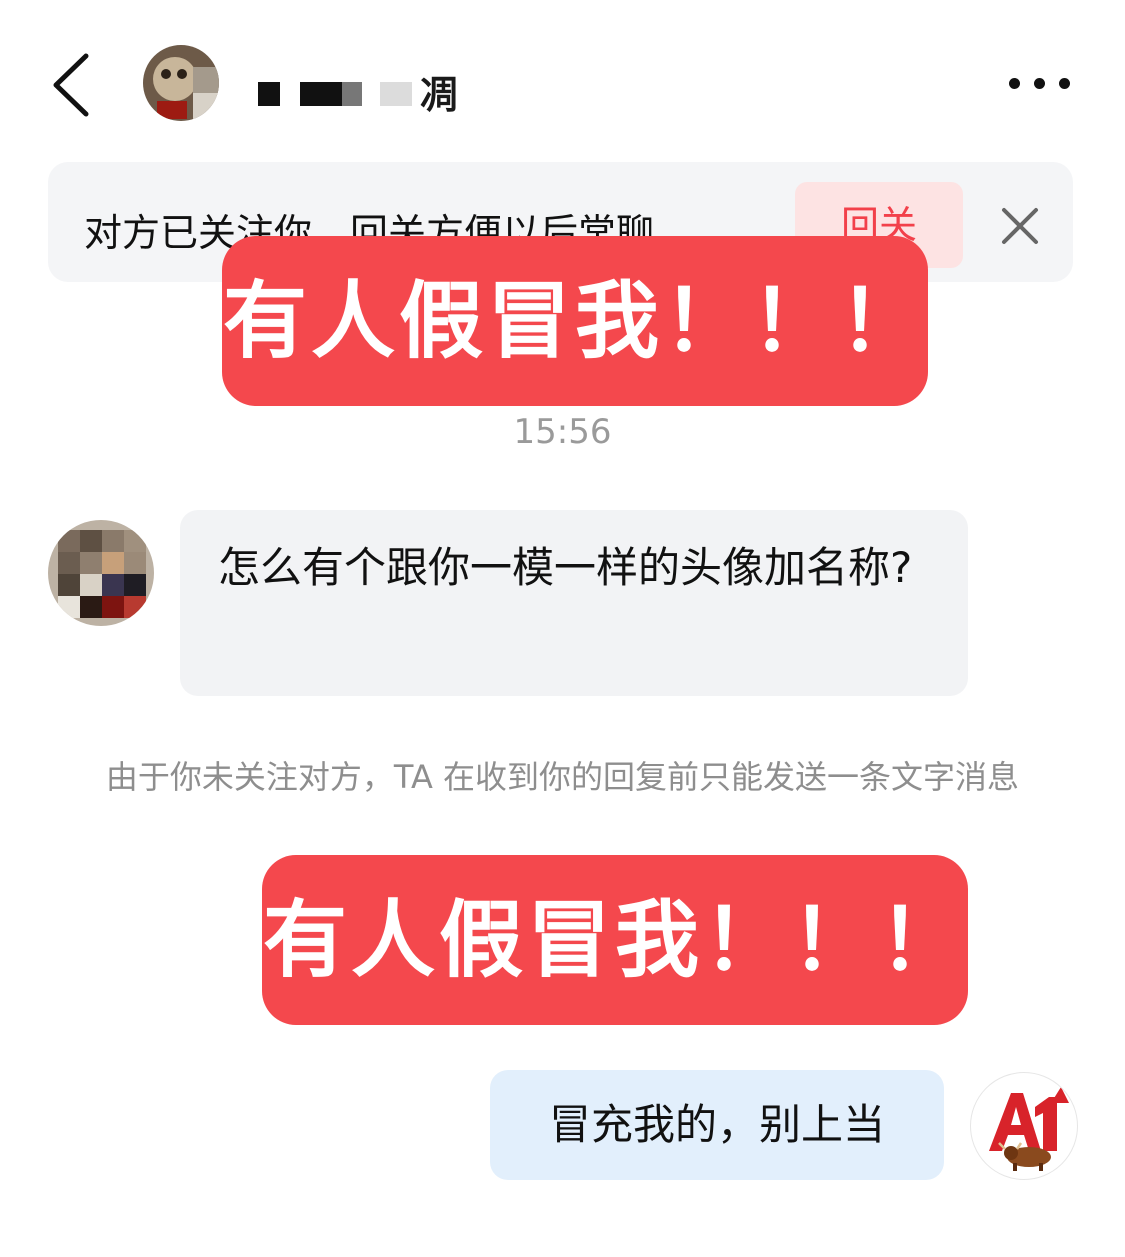 The height and width of the screenshot is (1257, 1125). What do you see at coordinates (574, 603) in the screenshot?
I see `incoming-message-bubble: 怎么有个跟你一模一样的头像加名称?` at bounding box center [574, 603].